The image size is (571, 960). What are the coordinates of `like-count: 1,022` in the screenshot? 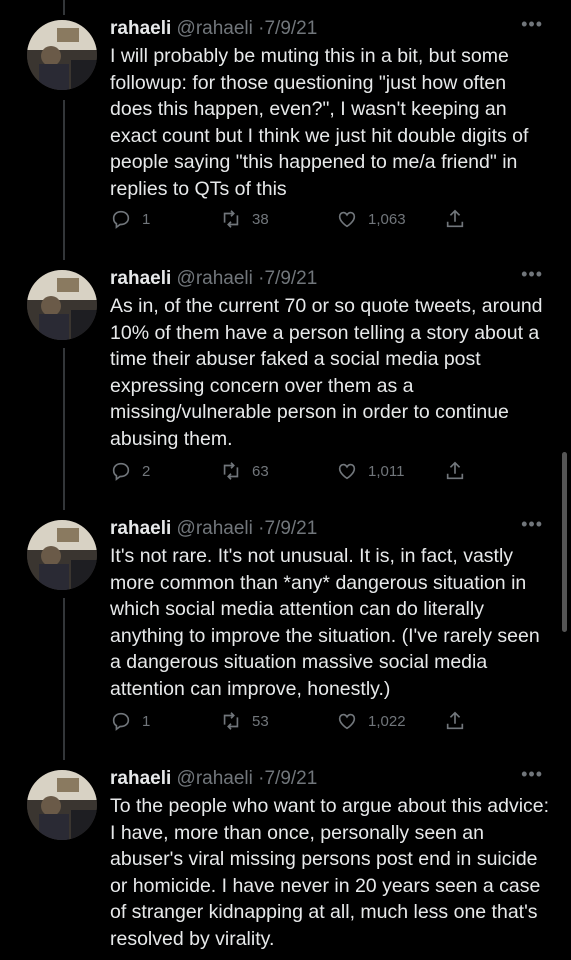 It's located at (387, 721).